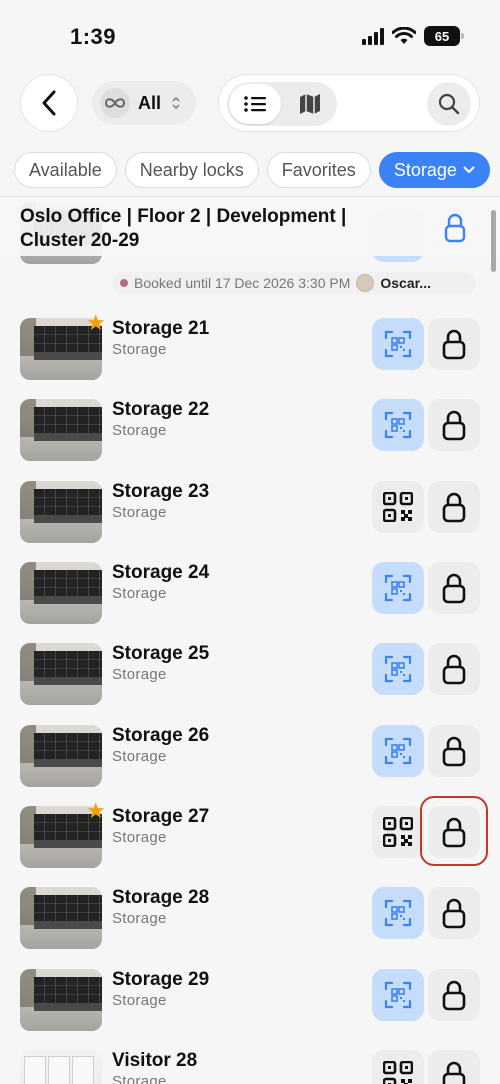  What do you see at coordinates (493, 241) in the screenshot?
I see `scrollbar` at bounding box center [493, 241].